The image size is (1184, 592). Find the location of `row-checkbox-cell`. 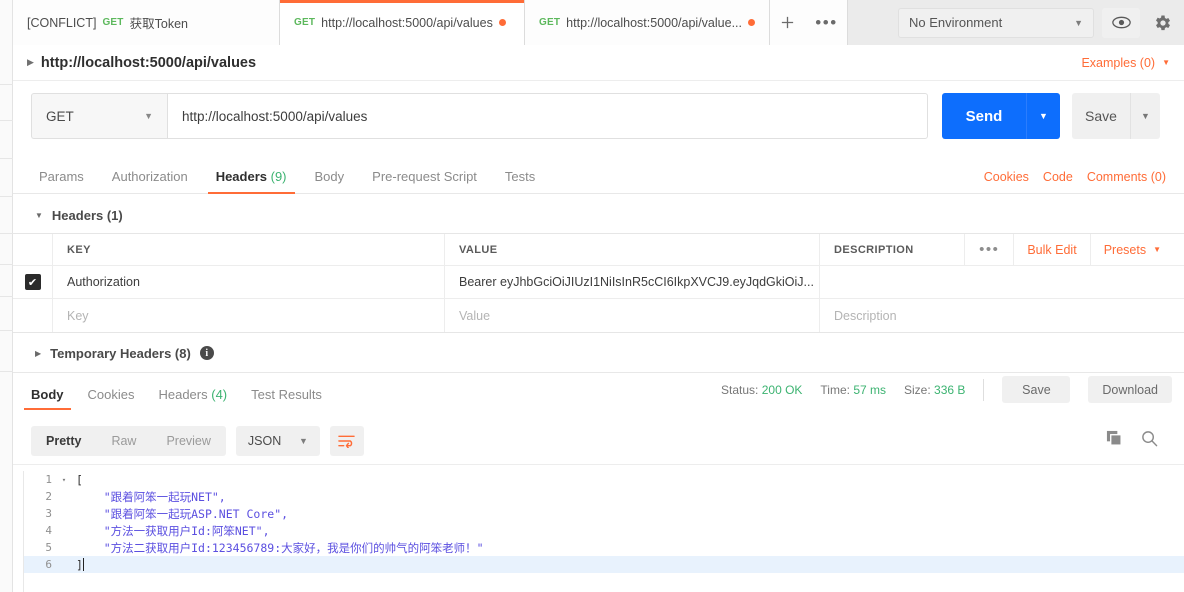

row-checkbox-cell is located at coordinates (33, 315).